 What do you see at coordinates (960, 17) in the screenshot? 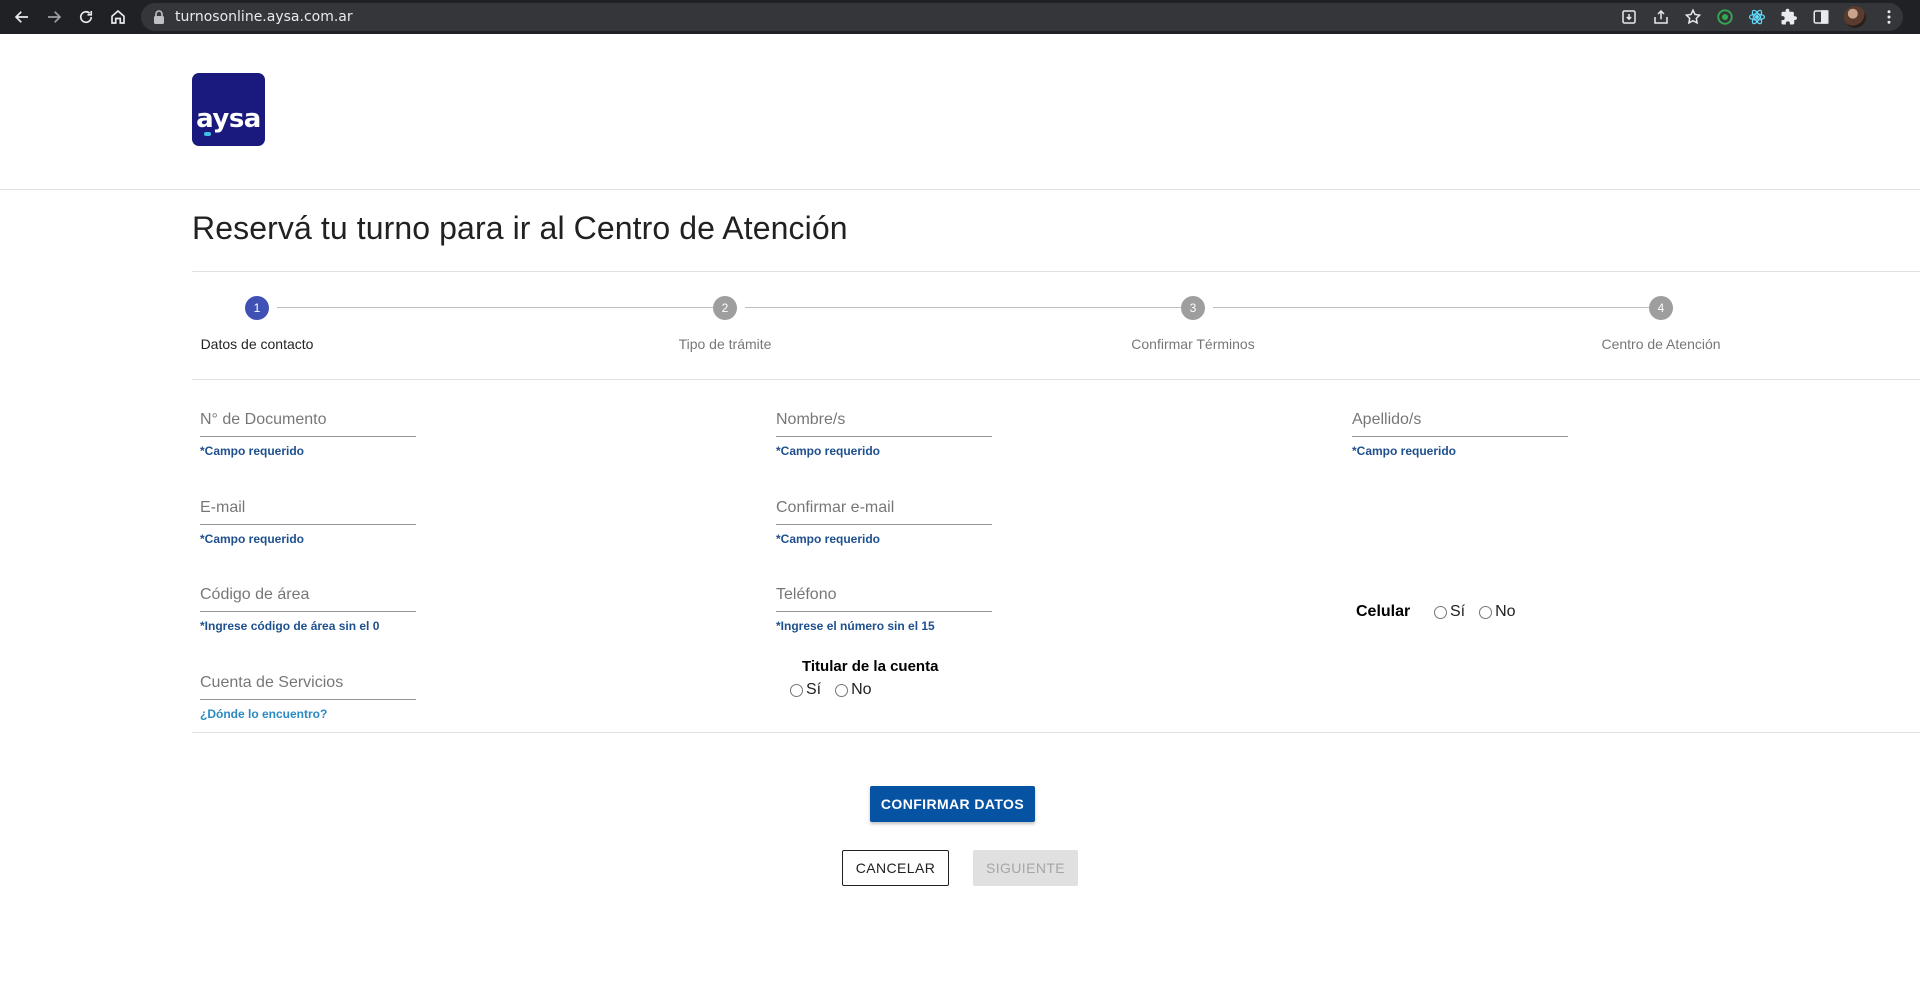
I see `browser-toolbar: turnosonline.aysa.com.ar` at bounding box center [960, 17].